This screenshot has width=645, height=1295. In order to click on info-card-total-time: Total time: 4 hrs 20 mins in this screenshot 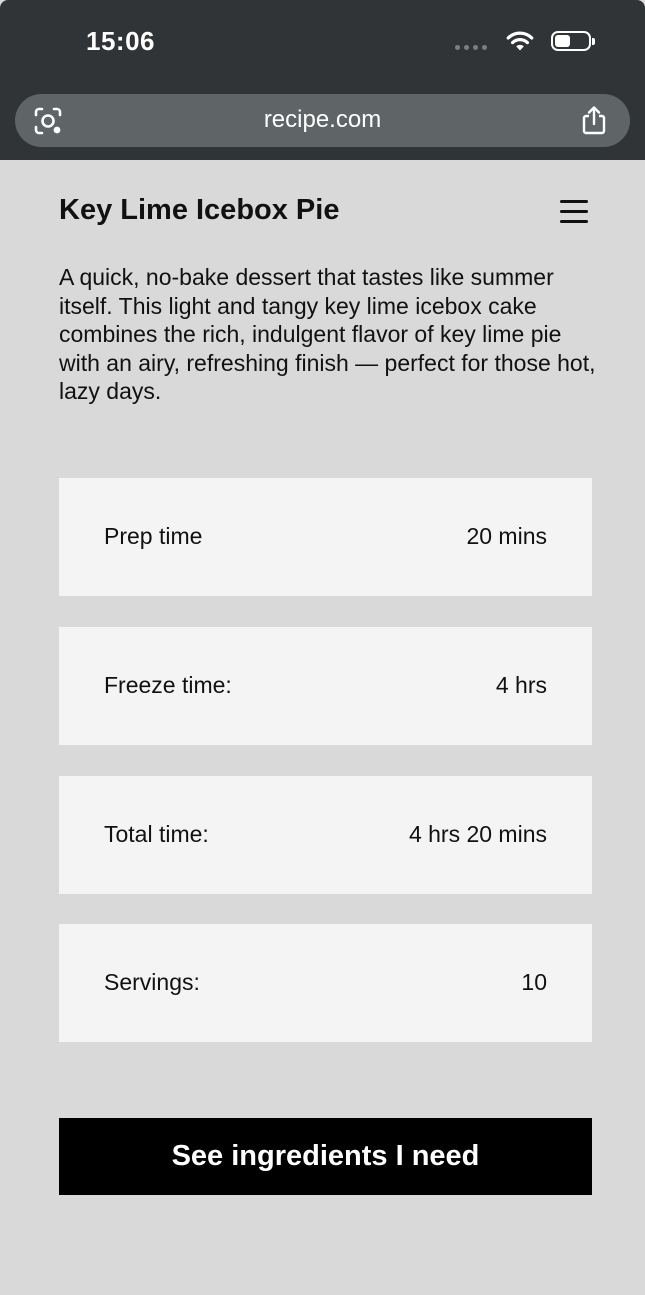, I will do `click(325, 835)`.